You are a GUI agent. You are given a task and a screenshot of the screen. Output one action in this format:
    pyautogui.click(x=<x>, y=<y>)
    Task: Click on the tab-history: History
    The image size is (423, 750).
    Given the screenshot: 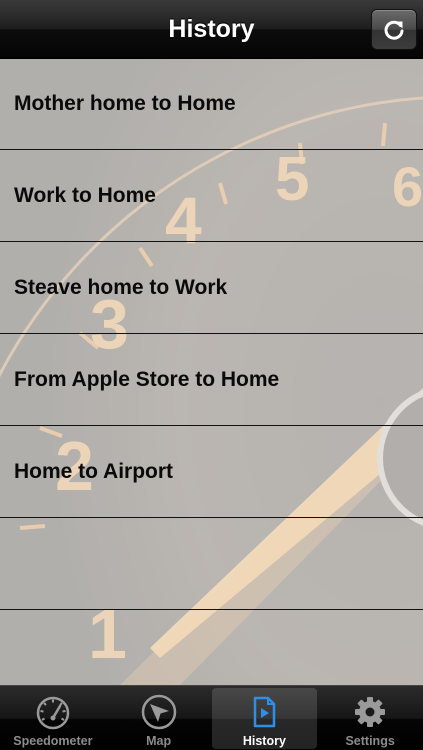 What is the action you would take?
    pyautogui.click(x=264, y=718)
    